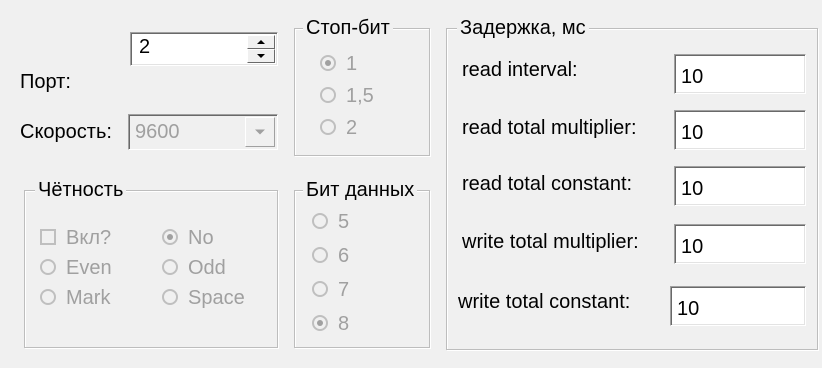 The width and height of the screenshot is (822, 368). I want to click on stop-bits-option-label: 1, so click(352, 64).